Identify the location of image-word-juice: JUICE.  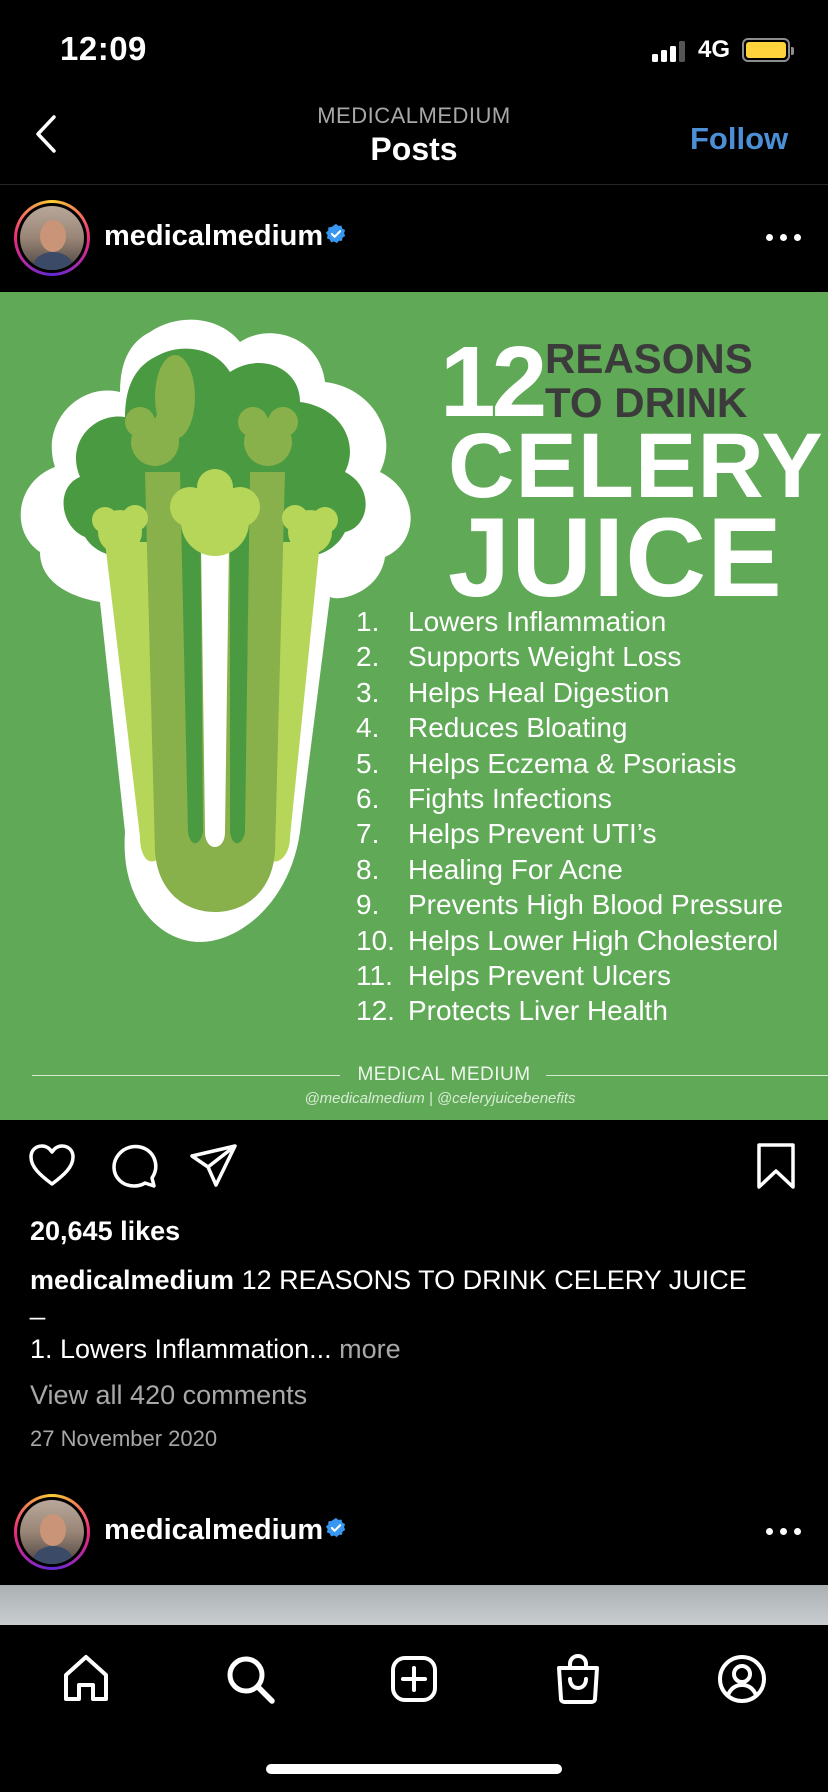
(615, 557).